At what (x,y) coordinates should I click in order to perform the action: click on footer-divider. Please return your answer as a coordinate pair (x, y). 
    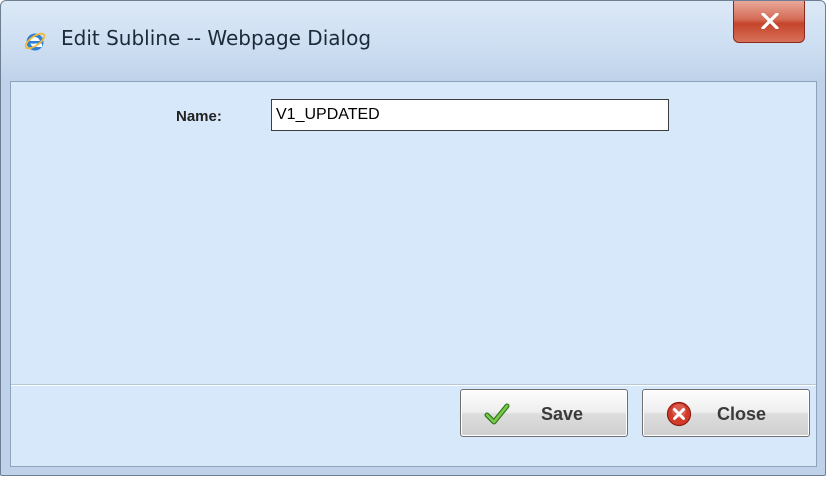
    Looking at the image, I should click on (413, 385).